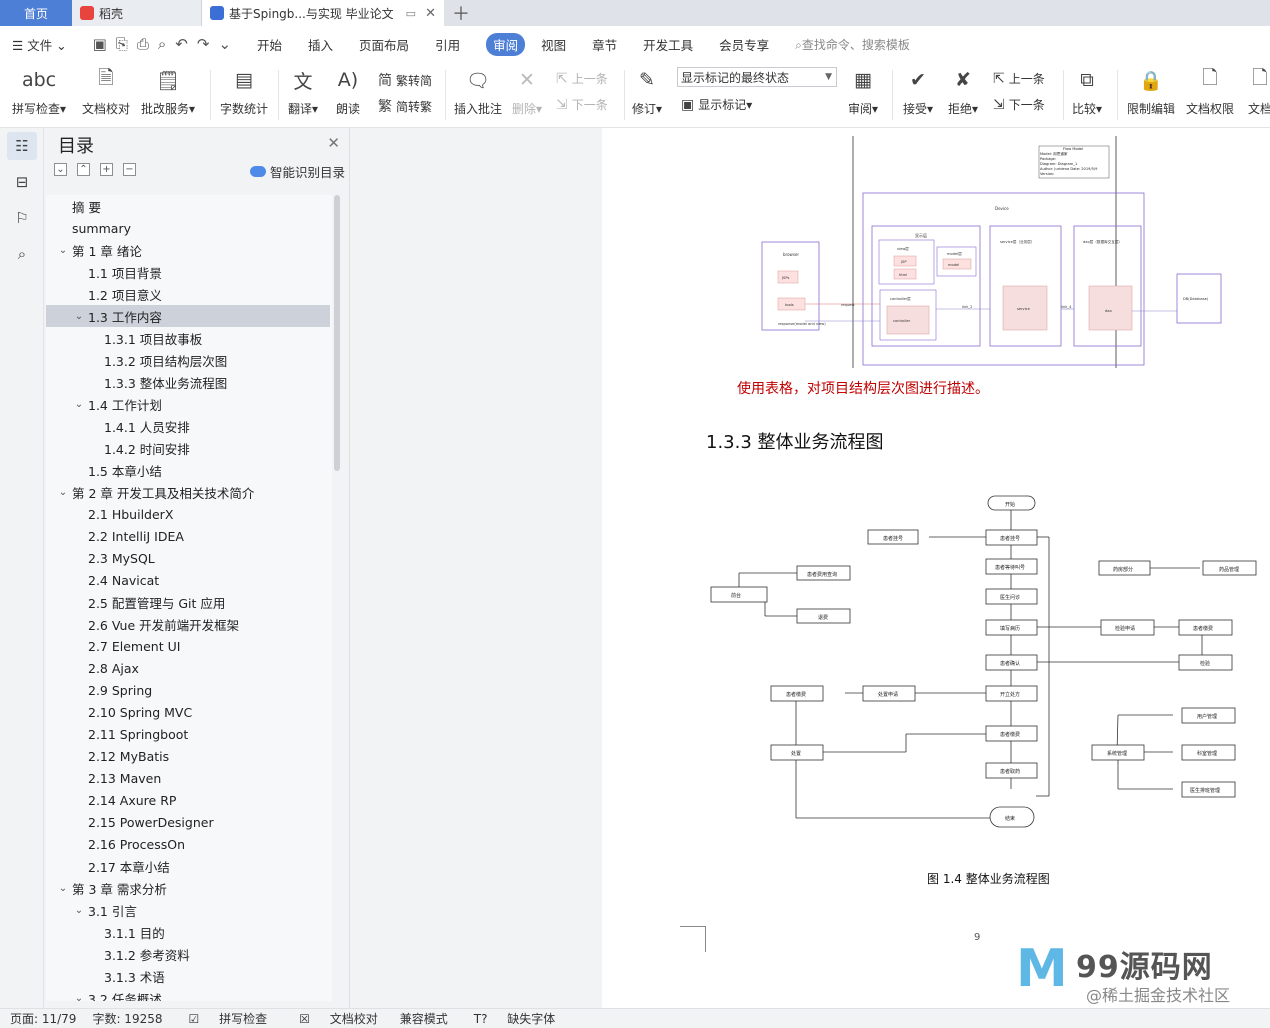 The height and width of the screenshot is (1028, 1270). I want to click on status-spell-check: ☑ 拼写检查, so click(226, 1018).